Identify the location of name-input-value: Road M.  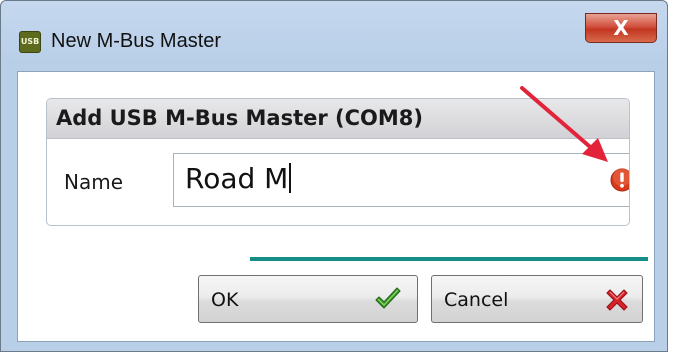
(238, 178).